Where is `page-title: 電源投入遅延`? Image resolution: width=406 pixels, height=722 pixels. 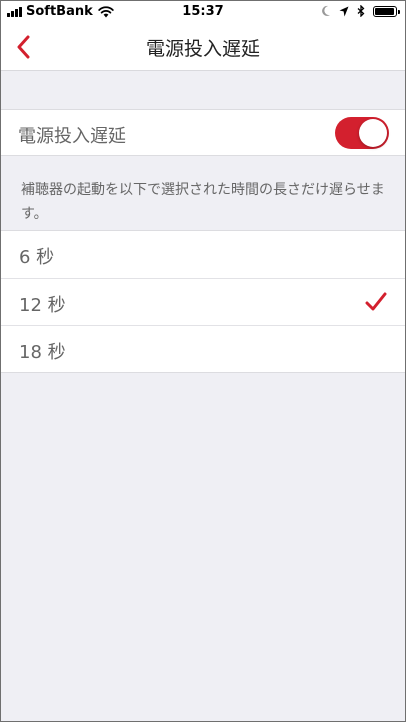
page-title: 電源投入遅延 is located at coordinates (202, 49).